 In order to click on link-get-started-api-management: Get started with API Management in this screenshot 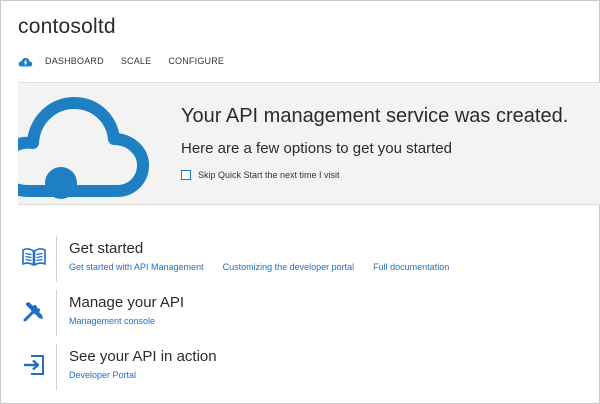, I will do `click(136, 267)`.